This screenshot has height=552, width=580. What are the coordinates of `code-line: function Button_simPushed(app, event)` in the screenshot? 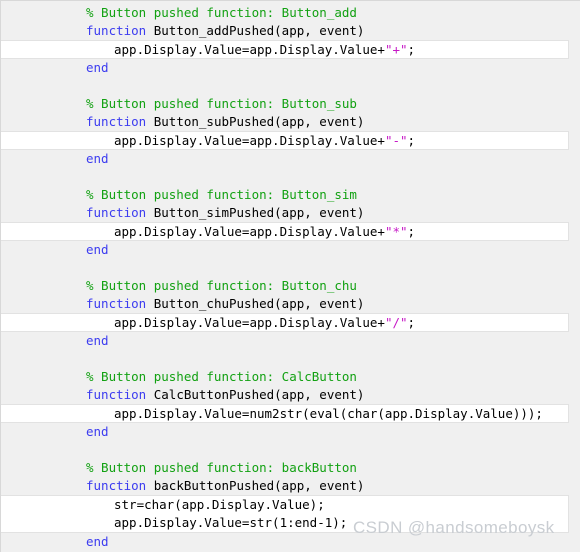 It's located at (290, 213).